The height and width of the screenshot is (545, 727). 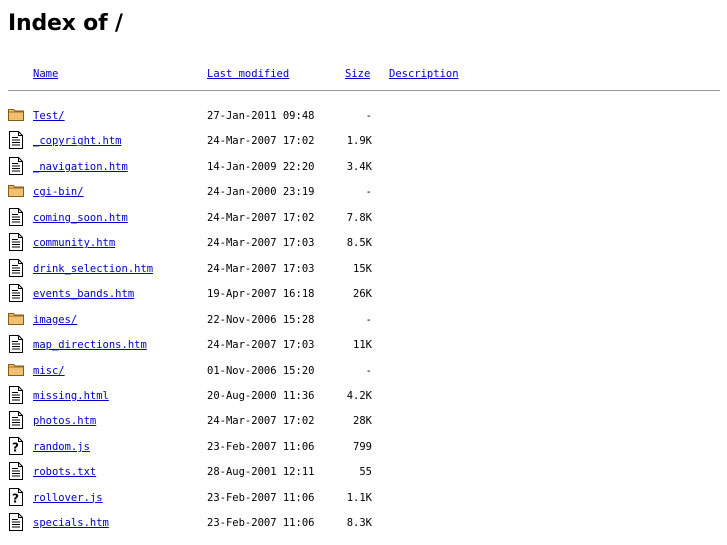 What do you see at coordinates (64, 472) in the screenshot?
I see `file-link: robots.txt` at bounding box center [64, 472].